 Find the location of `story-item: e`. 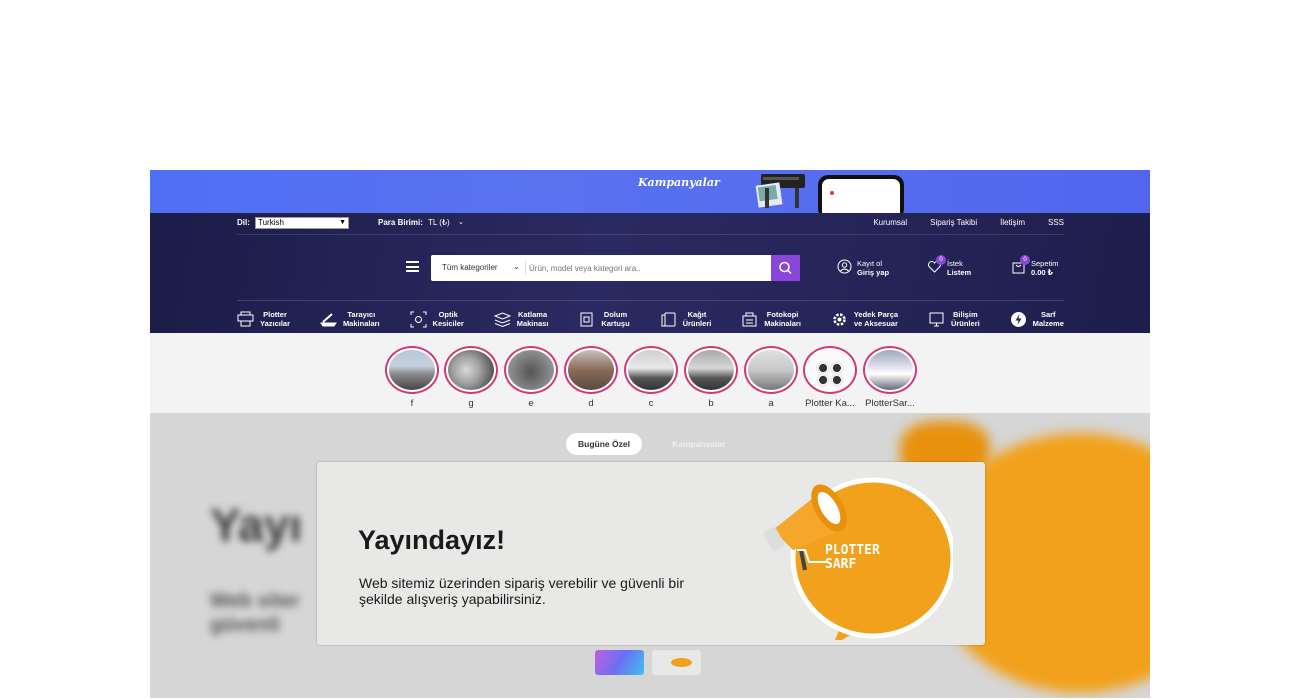

story-item: e is located at coordinates (531, 377).